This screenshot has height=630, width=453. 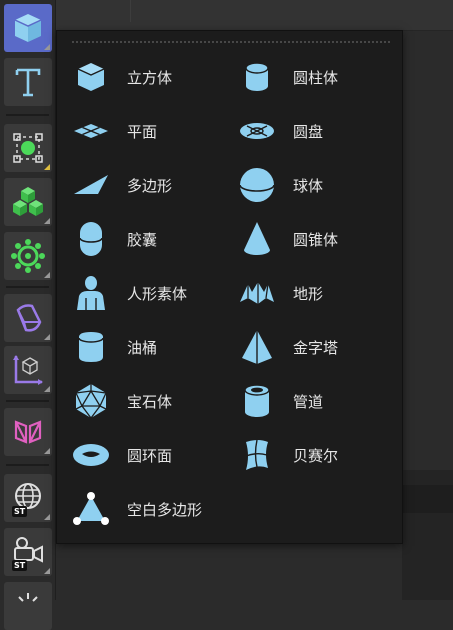 What do you see at coordinates (319, 239) in the screenshot?
I see `menu-item-cone: 圆锥体` at bounding box center [319, 239].